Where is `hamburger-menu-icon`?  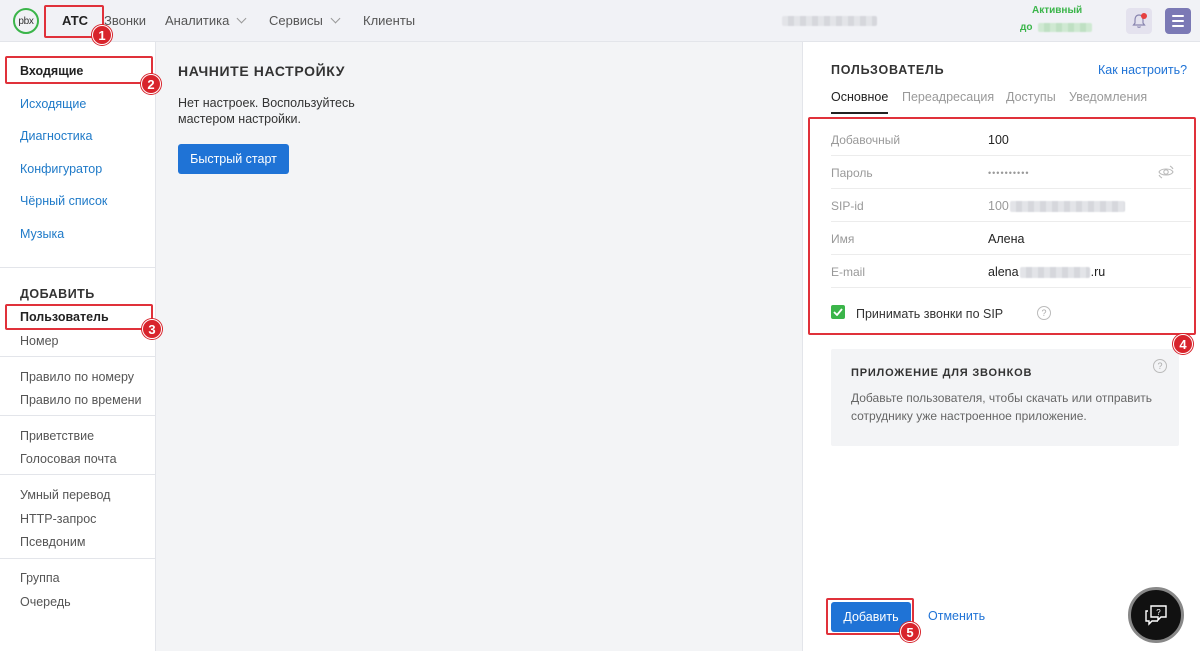 hamburger-menu-icon is located at coordinates (1178, 16).